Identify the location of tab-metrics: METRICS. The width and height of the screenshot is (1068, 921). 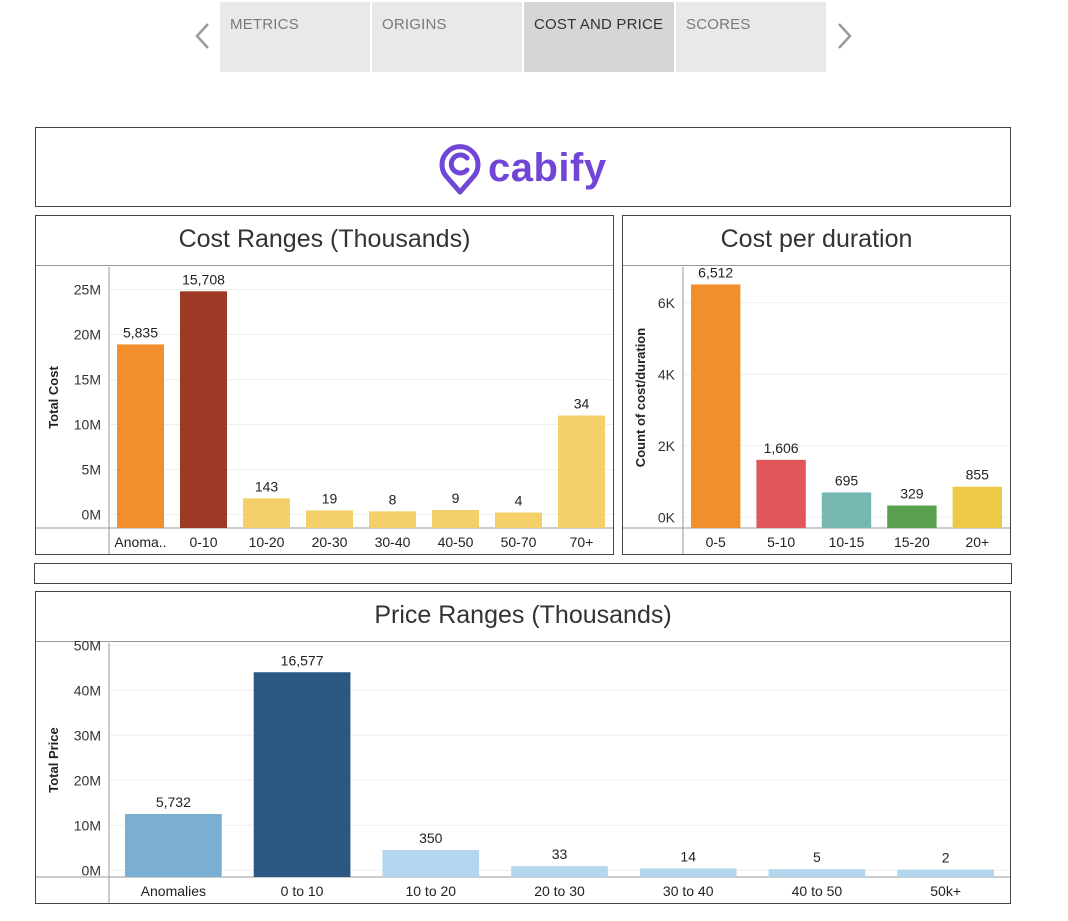
(295, 37).